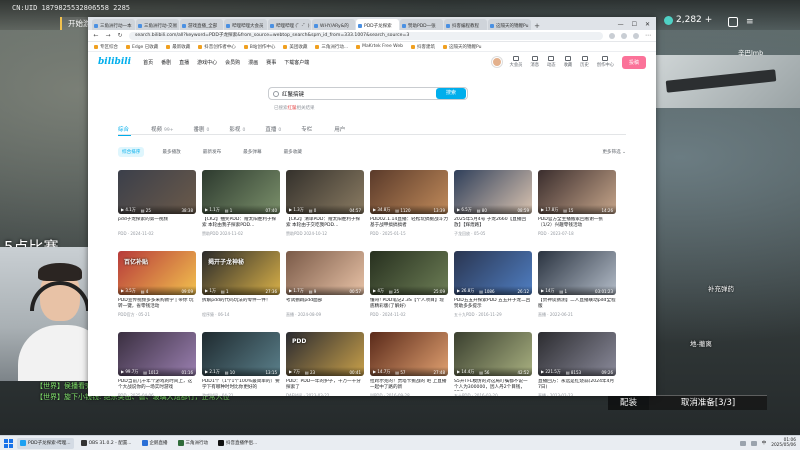  I want to click on tab-video: 视频 99+, so click(162, 129).